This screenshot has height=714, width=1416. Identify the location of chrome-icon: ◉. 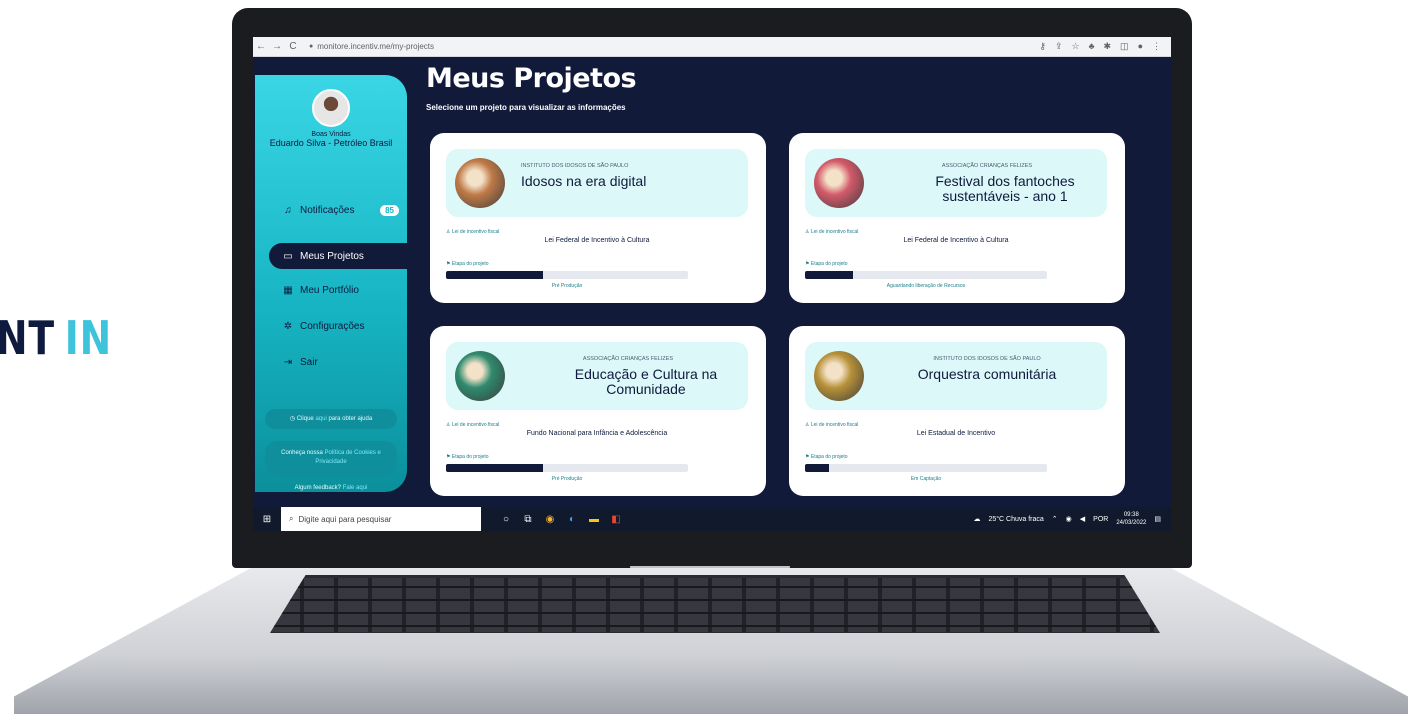
(550, 519).